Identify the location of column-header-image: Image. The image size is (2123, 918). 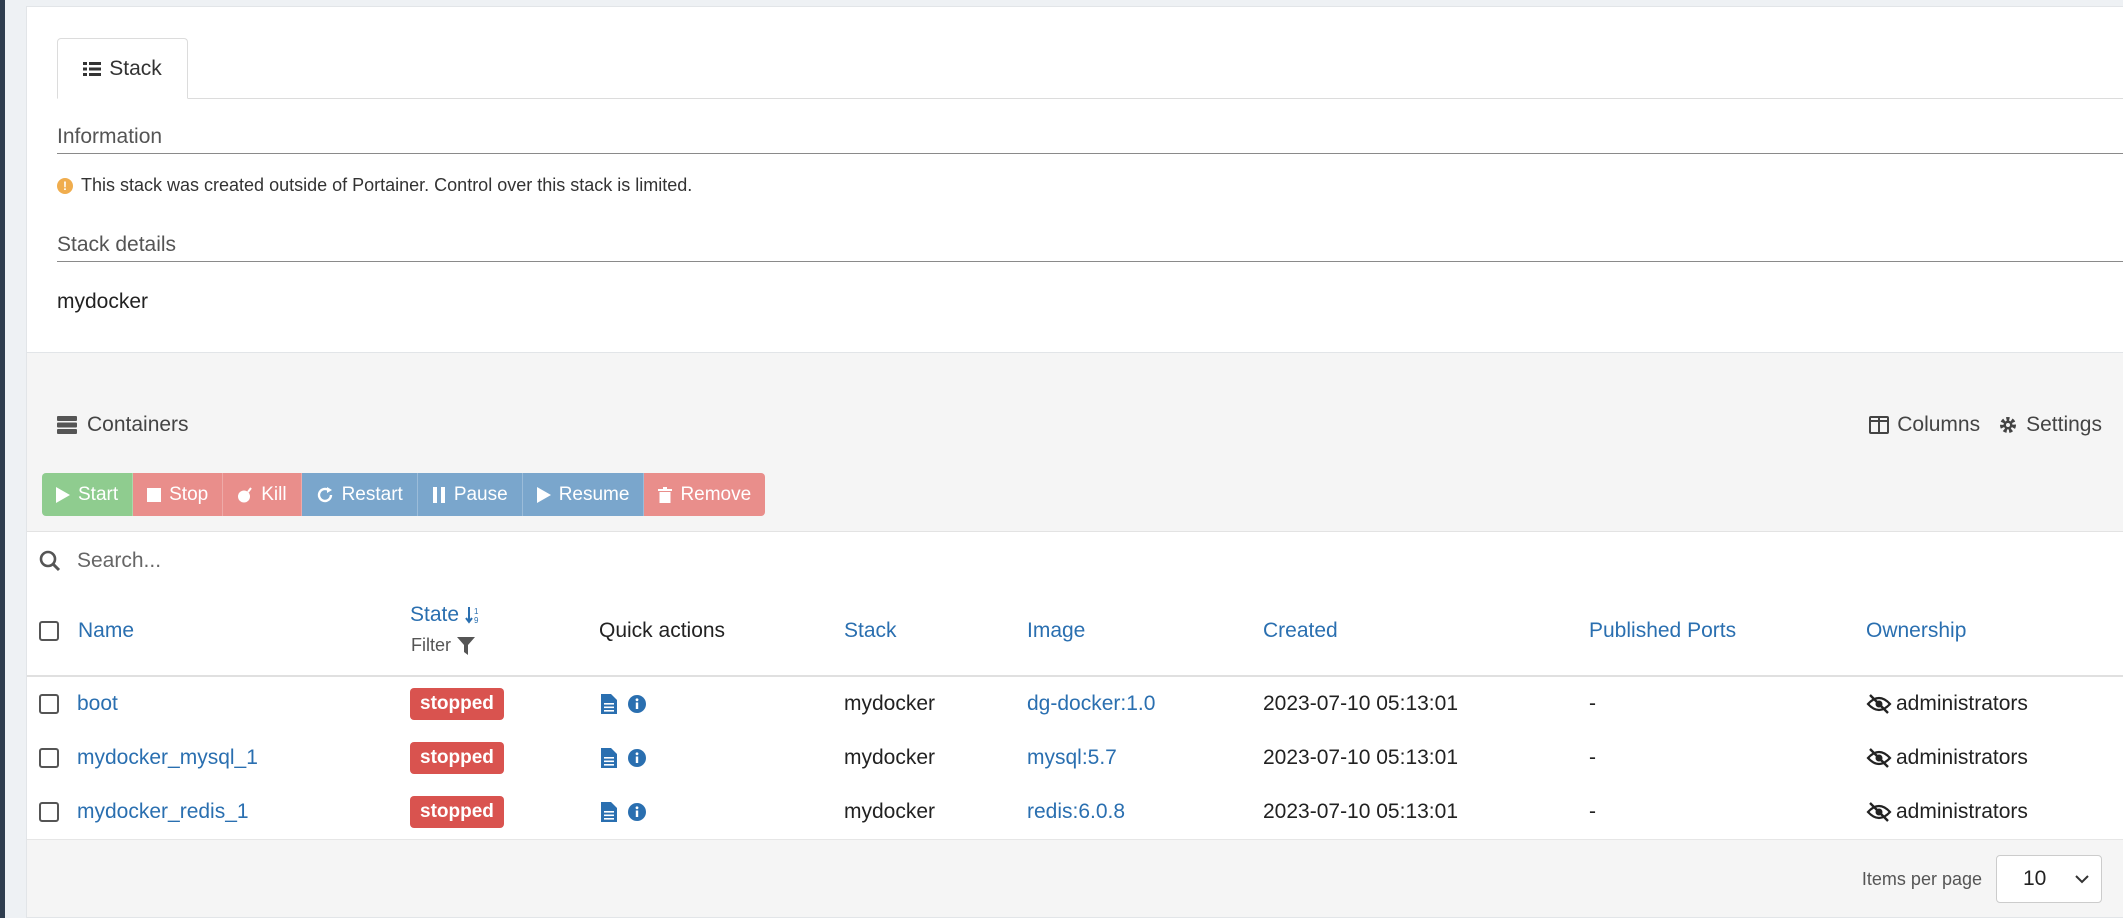
(1056, 631).